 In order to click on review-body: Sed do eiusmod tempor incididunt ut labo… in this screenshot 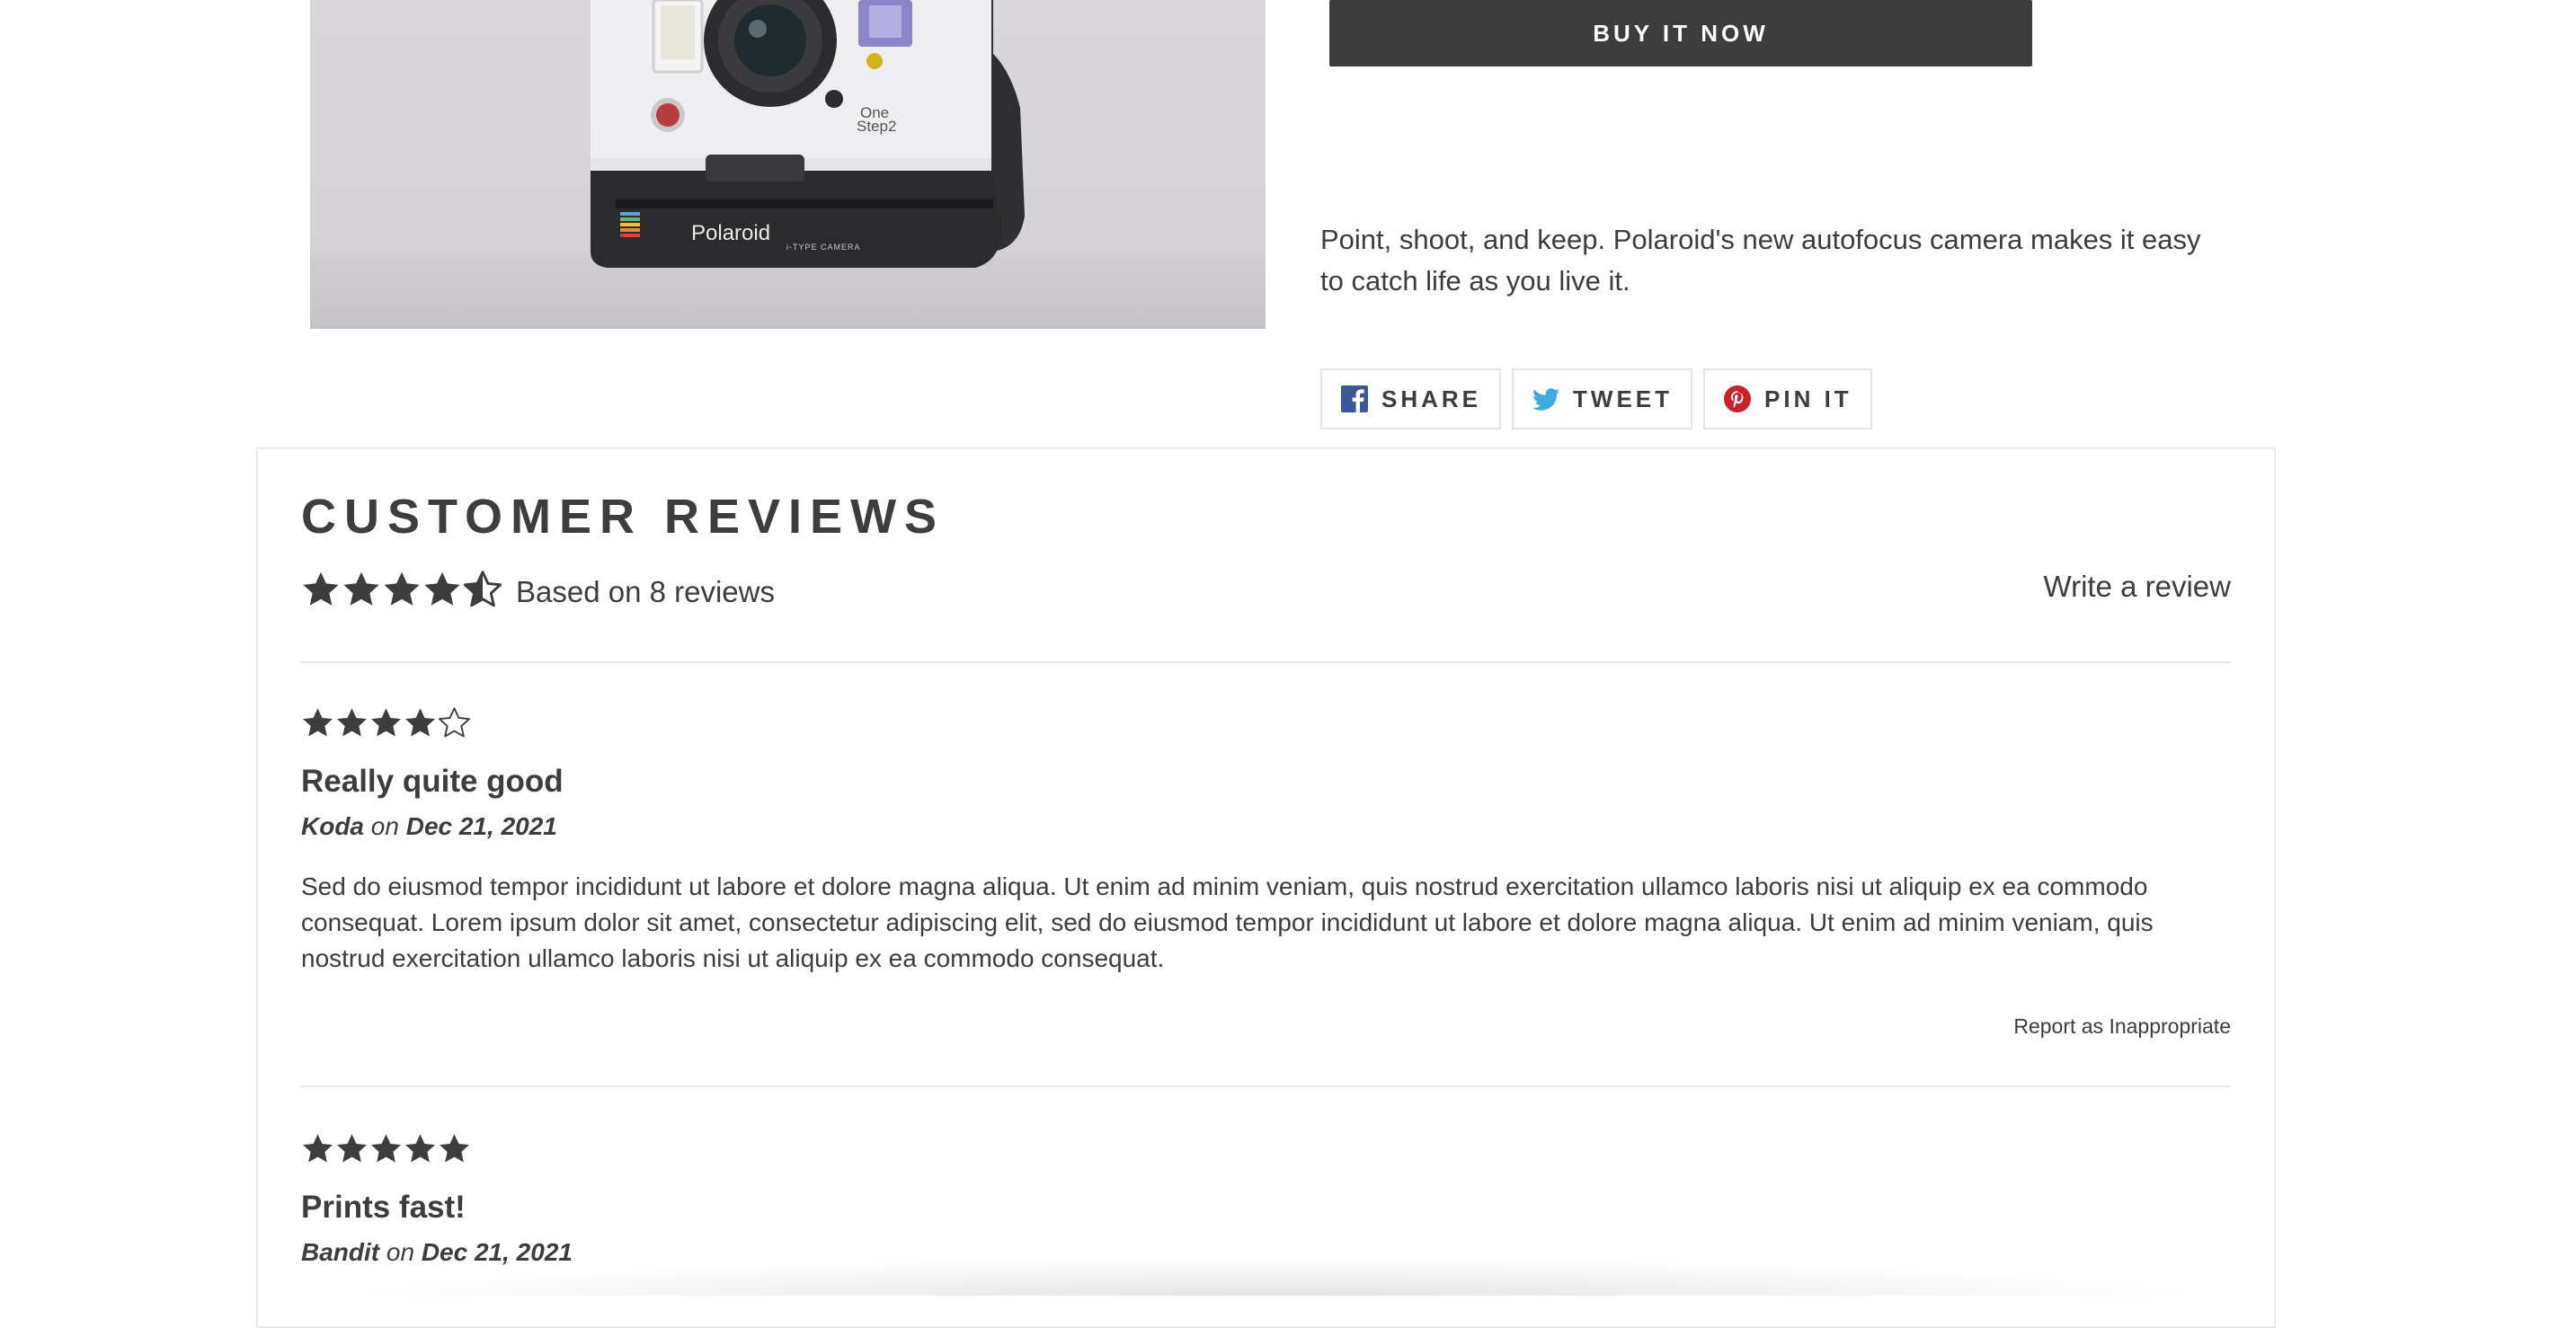, I will do `click(1227, 922)`.